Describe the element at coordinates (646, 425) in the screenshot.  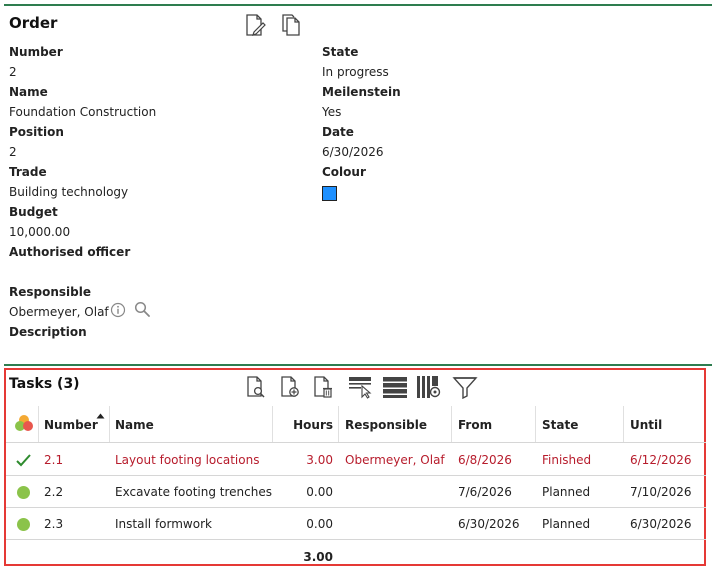
I see `column-header-until: Until` at that location.